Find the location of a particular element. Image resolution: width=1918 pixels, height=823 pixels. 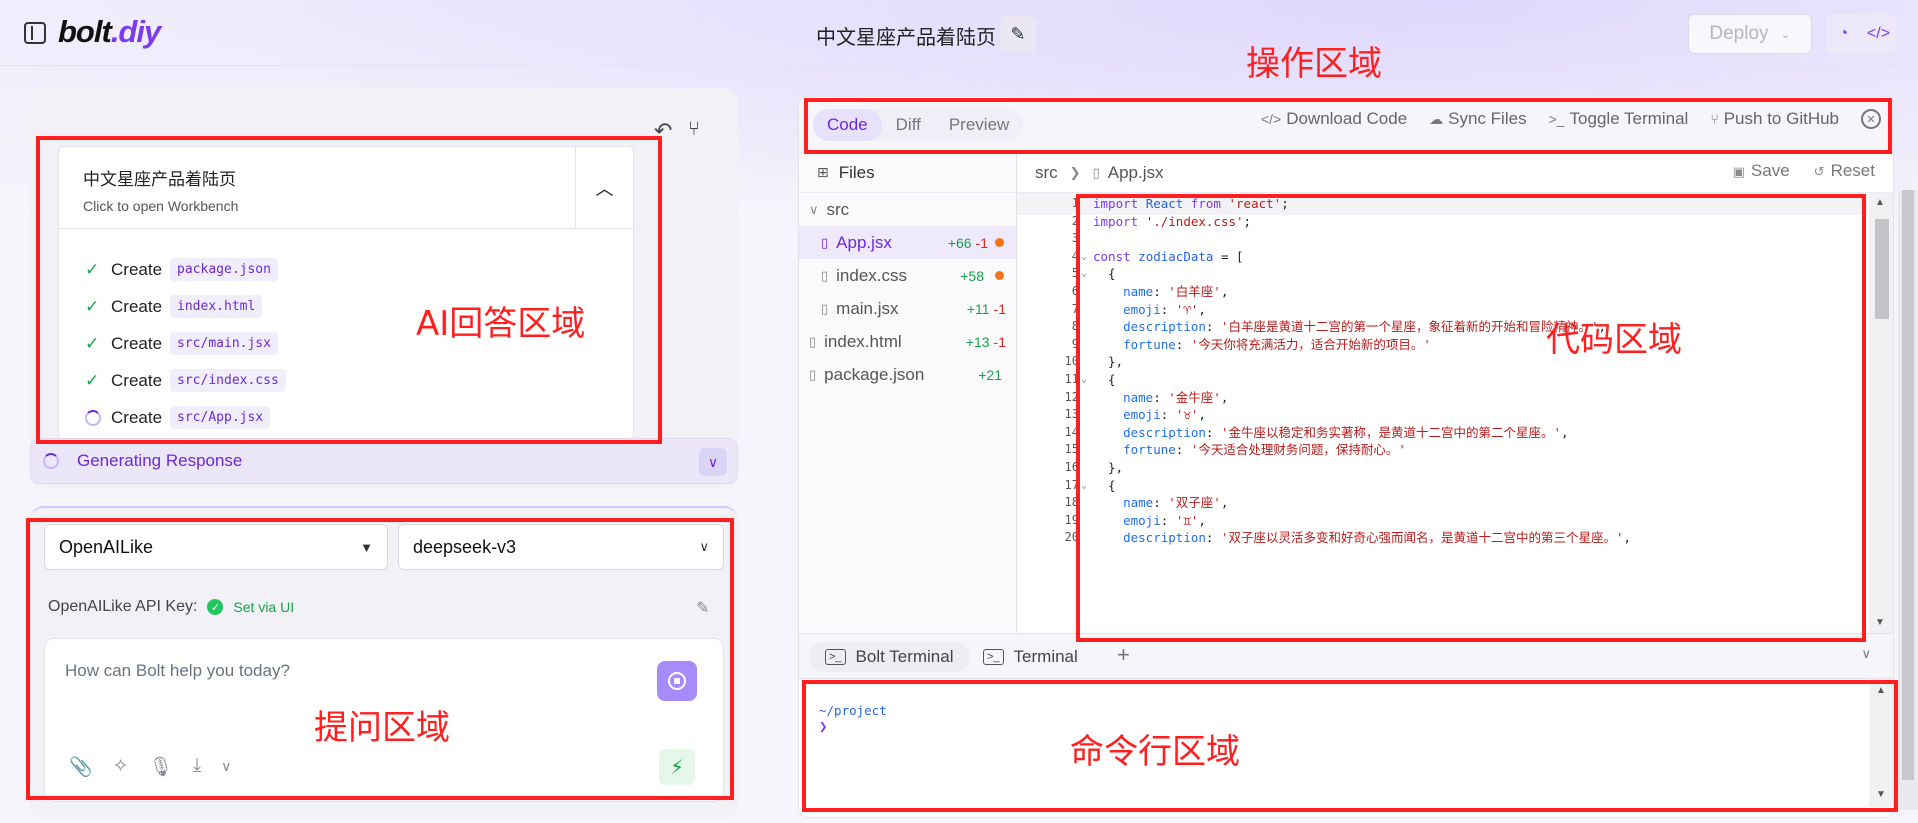

chevron-right-icon: ❯ is located at coordinates (1075, 172).